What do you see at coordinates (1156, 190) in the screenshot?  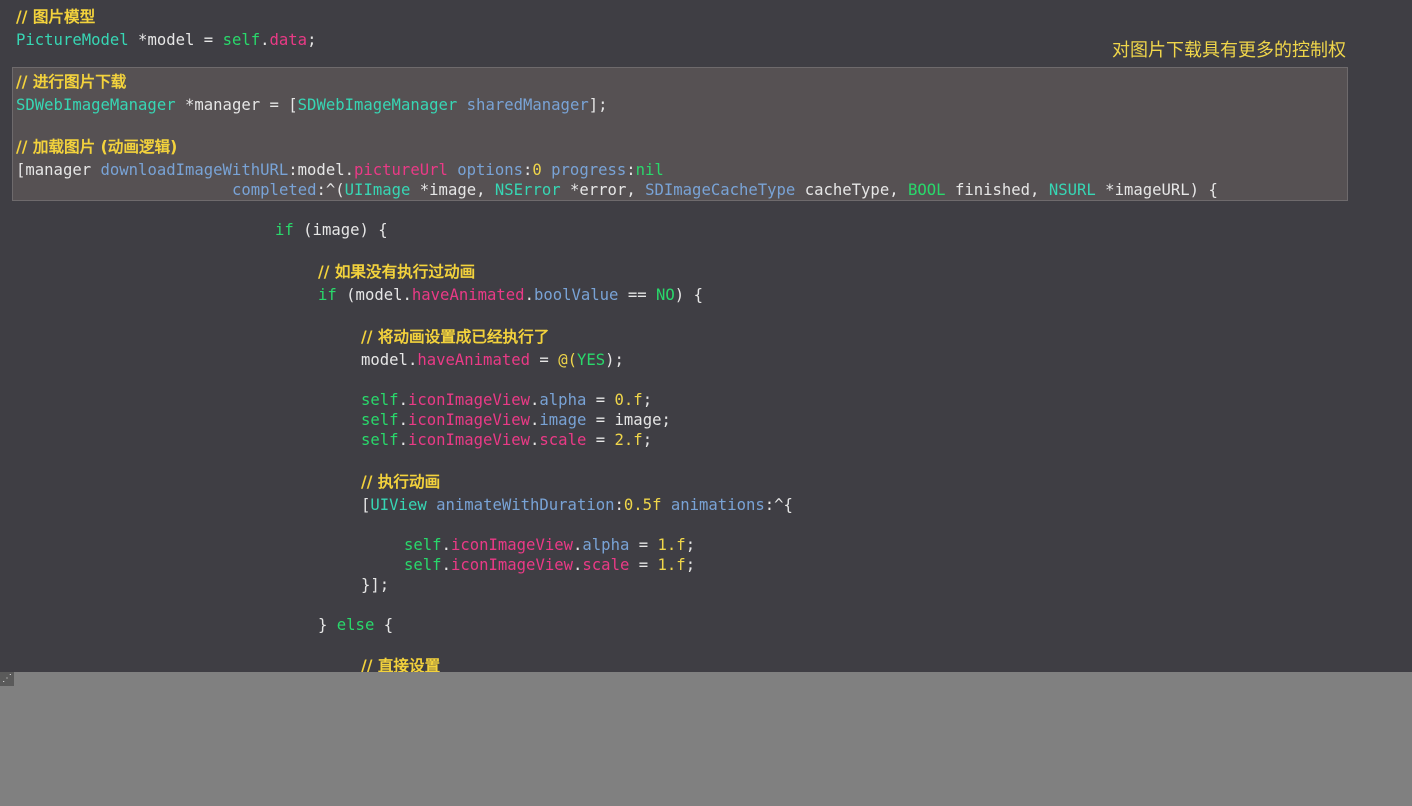 I see `code-token: *imageURL) {` at bounding box center [1156, 190].